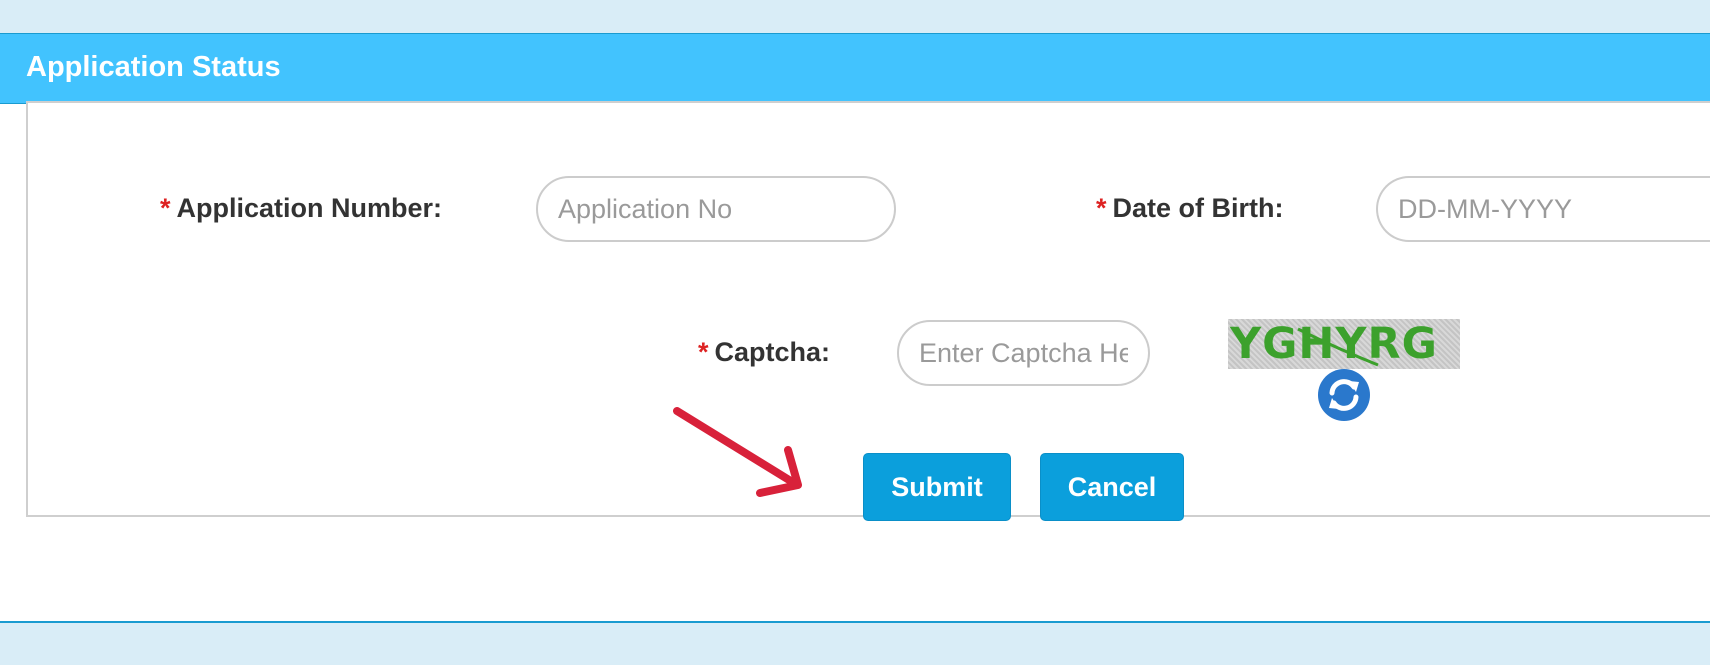 Image resolution: width=1710 pixels, height=665 pixels. I want to click on date-of-birth-label: * Date of Birth:, so click(1190, 208).